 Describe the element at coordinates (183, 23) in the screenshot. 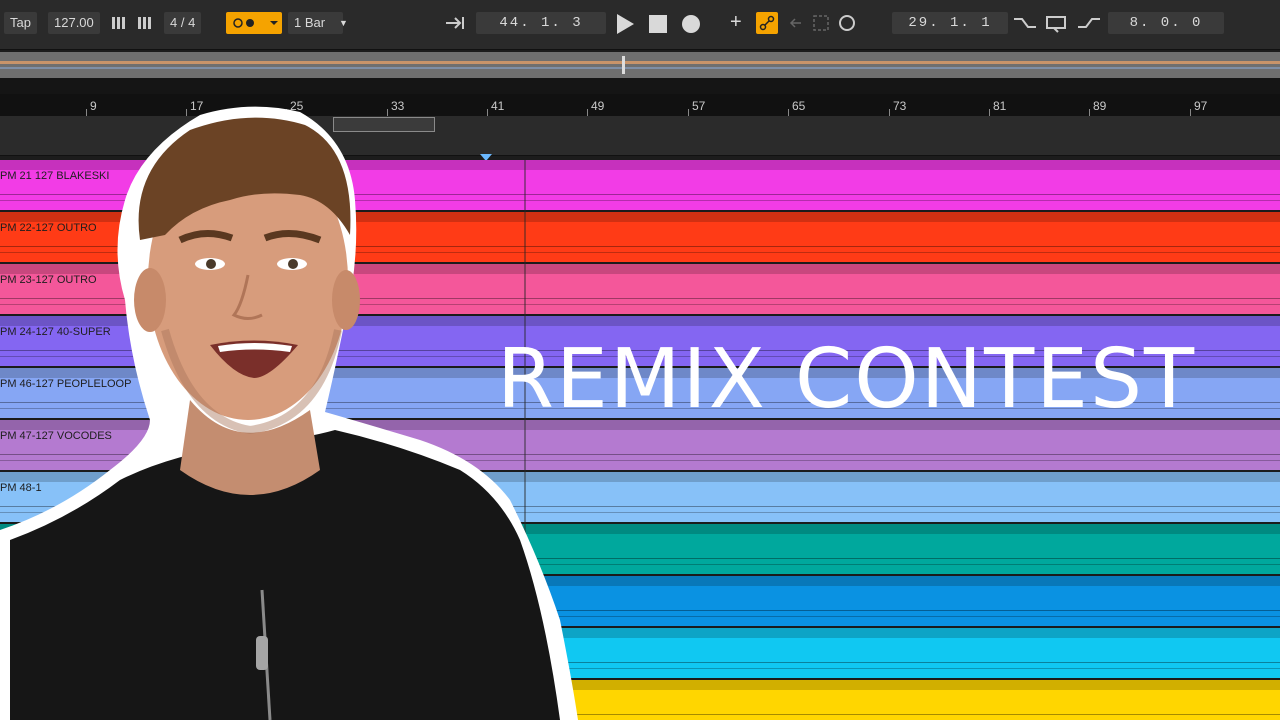

I see `time-signature-field: 4 / 4` at that location.